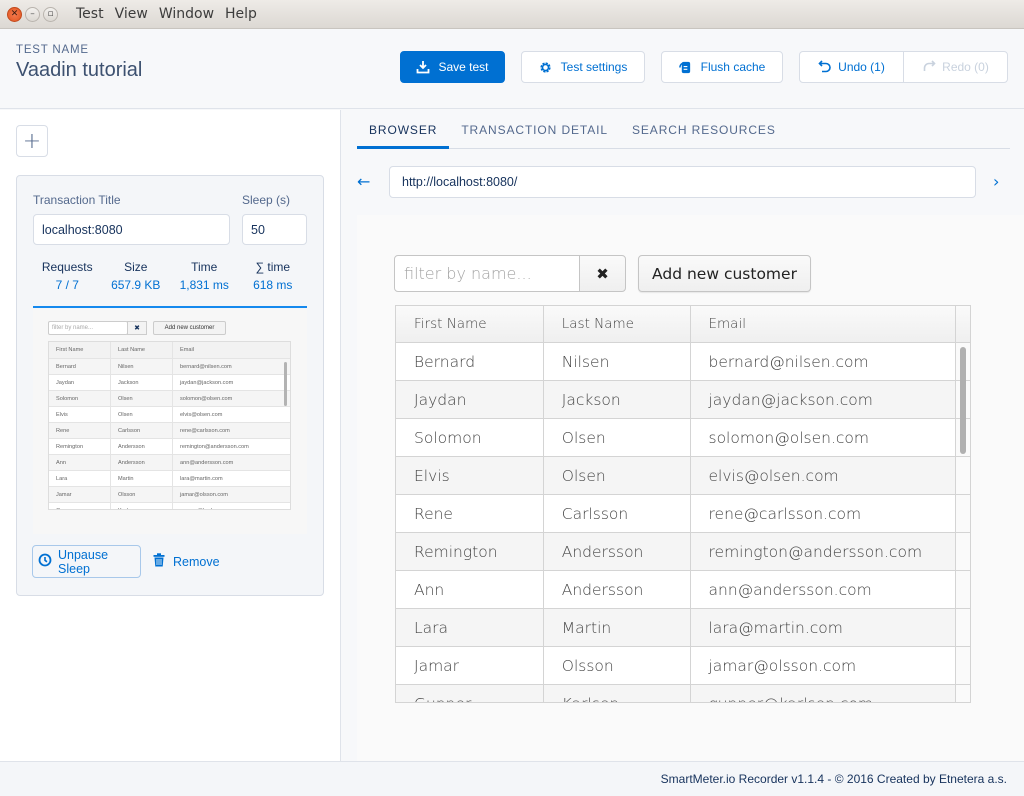 The height and width of the screenshot is (796, 1024). Describe the element at coordinates (80, 366) in the screenshot. I see `thumb-cell: Bernard` at that location.